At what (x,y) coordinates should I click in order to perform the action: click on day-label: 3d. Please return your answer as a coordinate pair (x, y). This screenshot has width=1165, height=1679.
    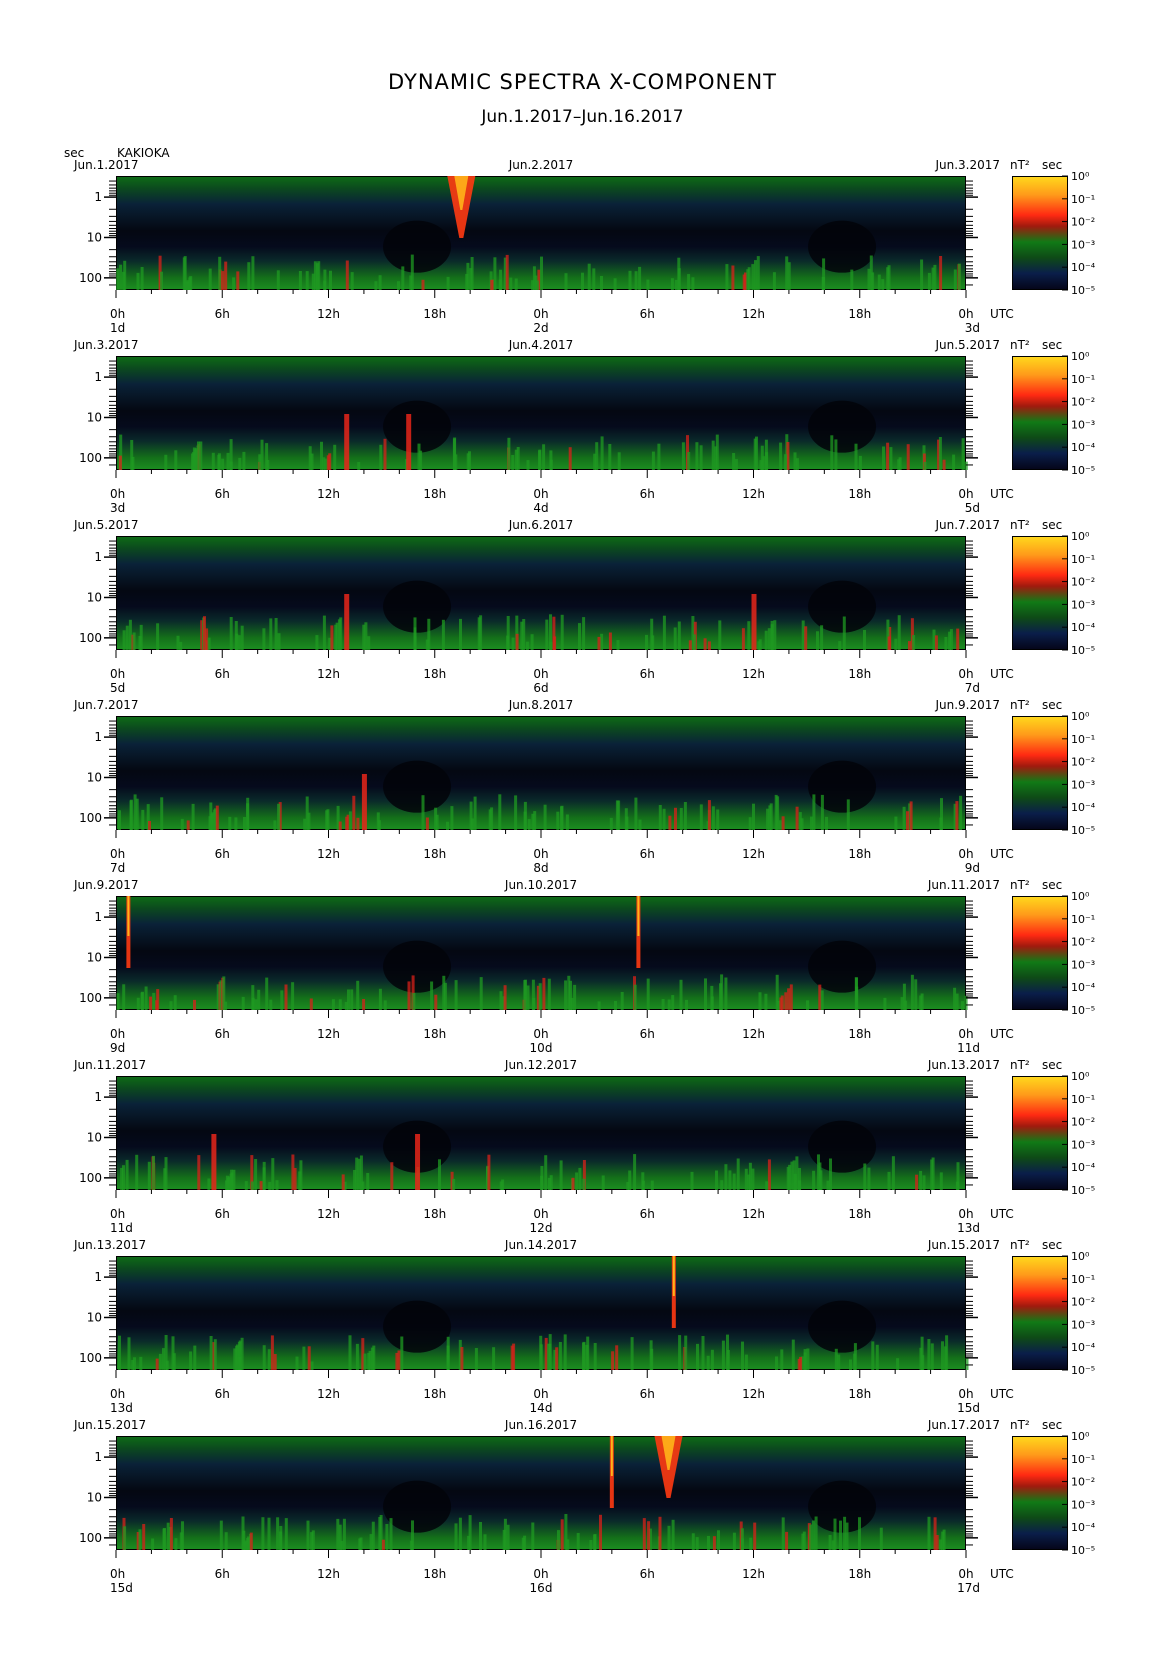
    Looking at the image, I should click on (972, 328).